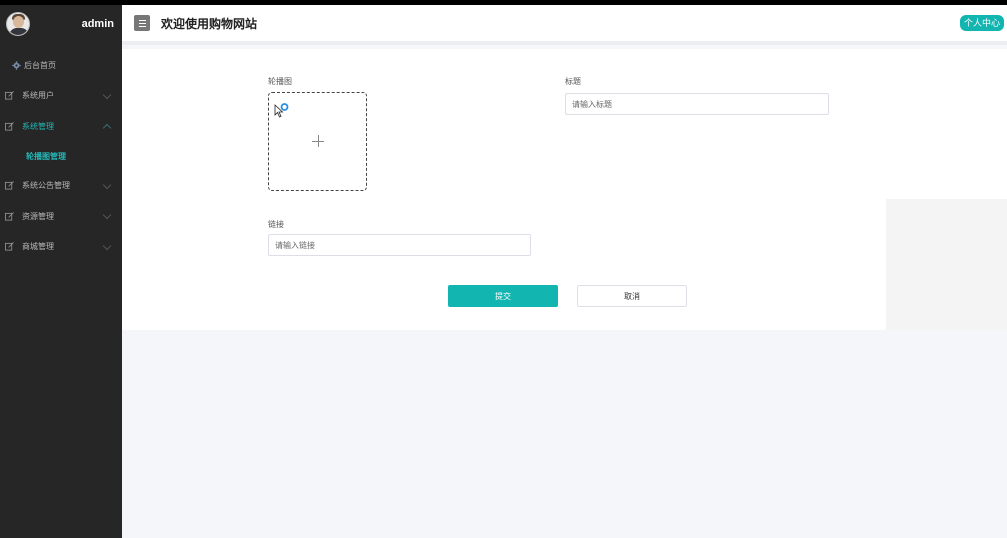  What do you see at coordinates (38, 216) in the screenshot?
I see `sidebar-item-label: 资源管理` at bounding box center [38, 216].